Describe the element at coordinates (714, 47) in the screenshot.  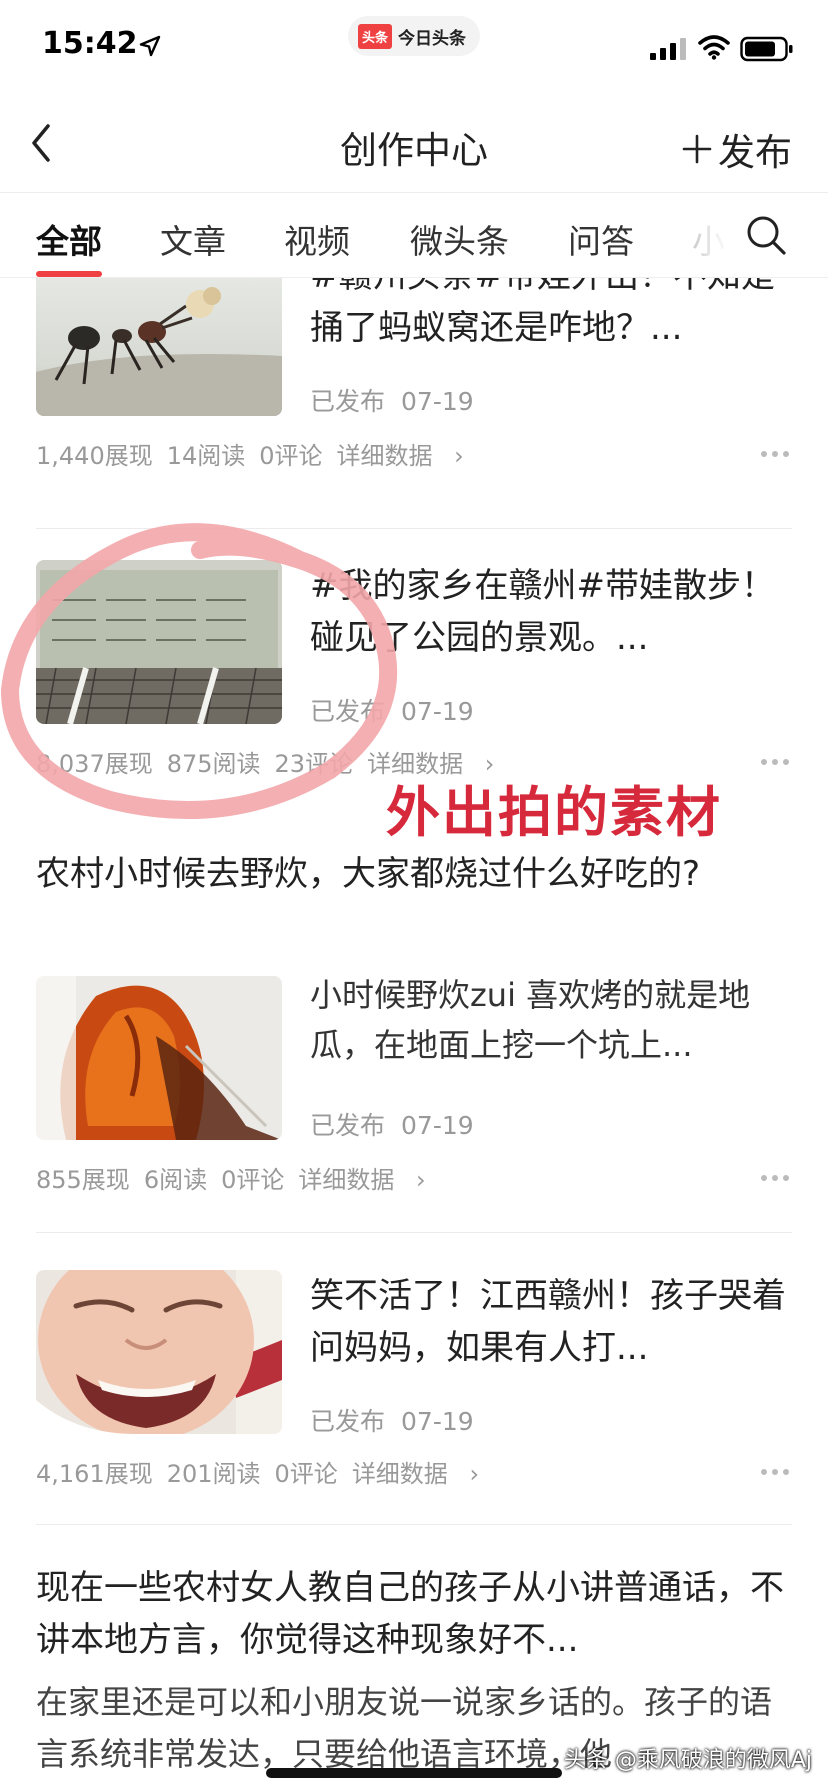
I see `wifi-icon` at that location.